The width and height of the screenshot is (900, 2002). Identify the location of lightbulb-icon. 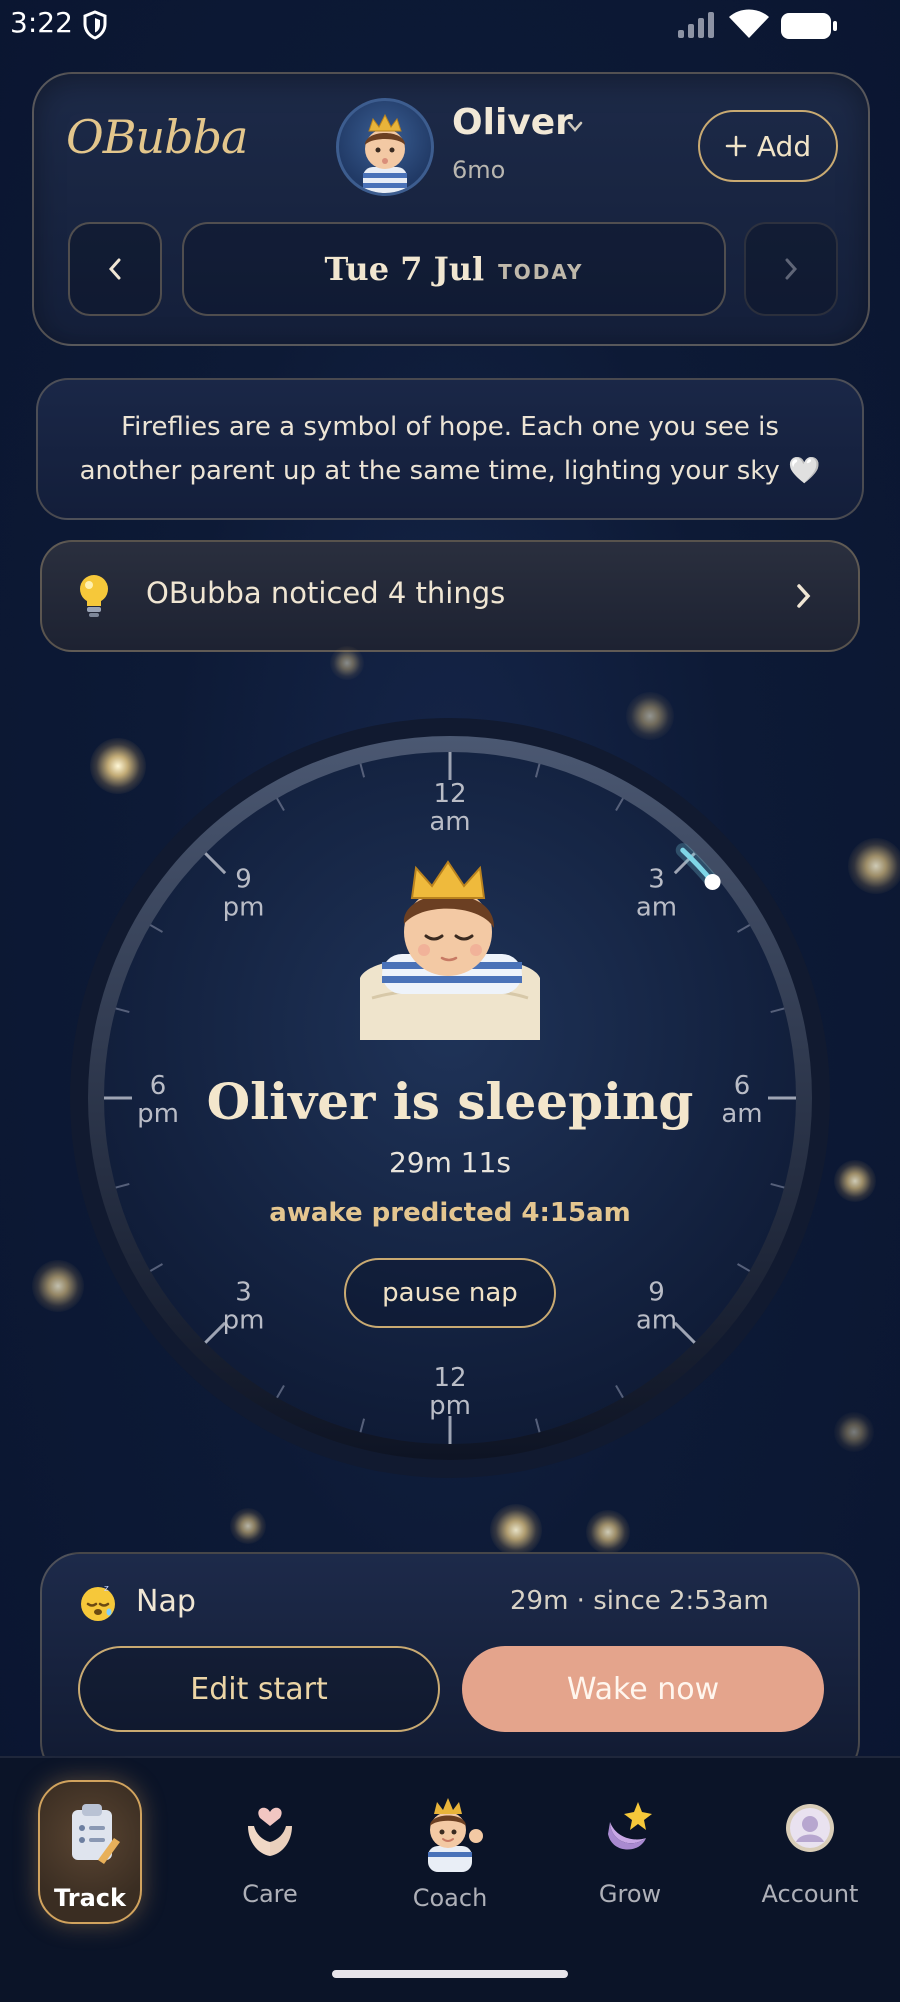
(94, 596).